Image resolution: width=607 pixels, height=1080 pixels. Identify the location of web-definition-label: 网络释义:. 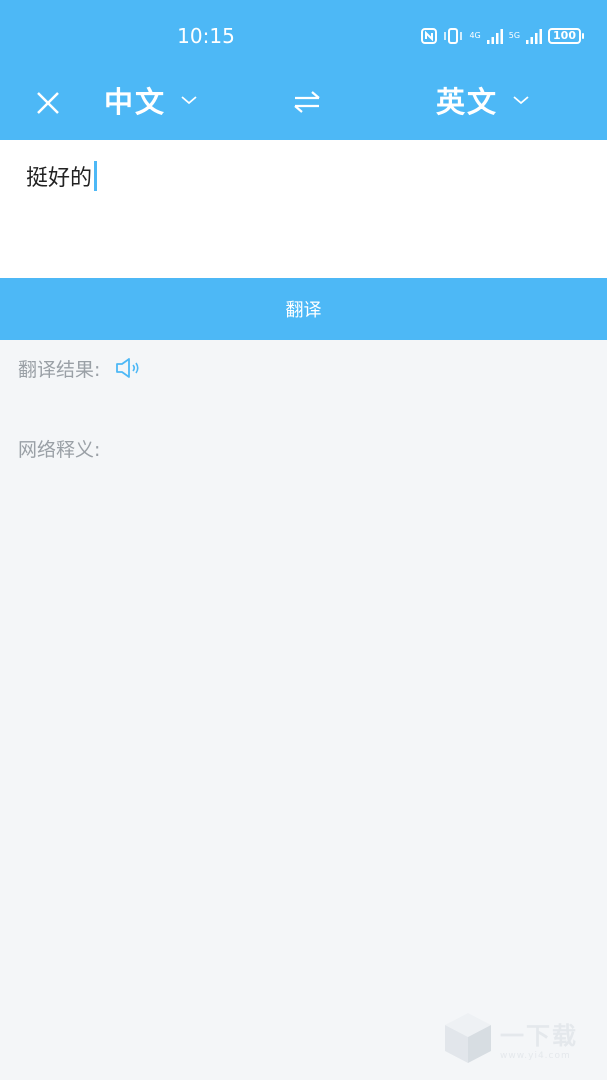
(59, 449).